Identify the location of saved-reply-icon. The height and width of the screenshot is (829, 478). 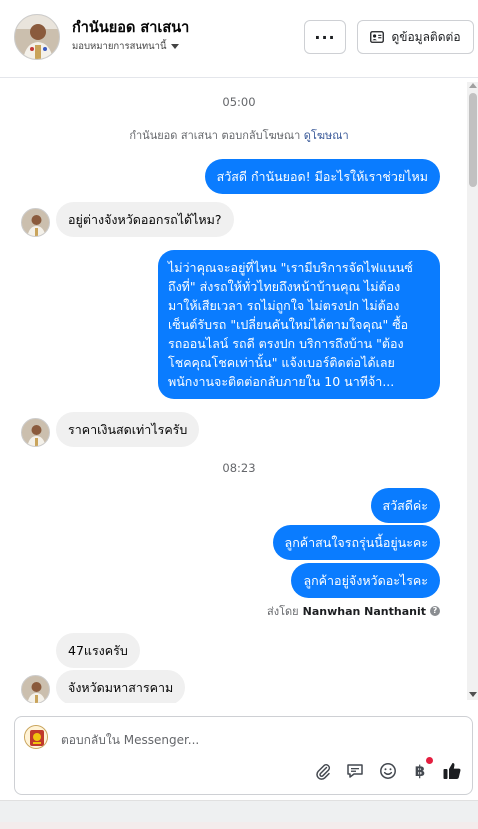
(355, 771).